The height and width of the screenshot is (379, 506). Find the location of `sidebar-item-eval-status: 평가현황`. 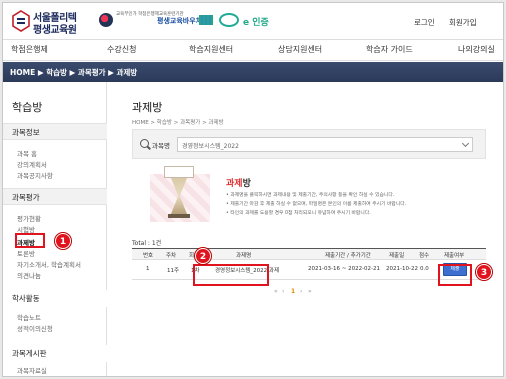

sidebar-item-eval-status: 평가현황 is located at coordinates (29, 218).